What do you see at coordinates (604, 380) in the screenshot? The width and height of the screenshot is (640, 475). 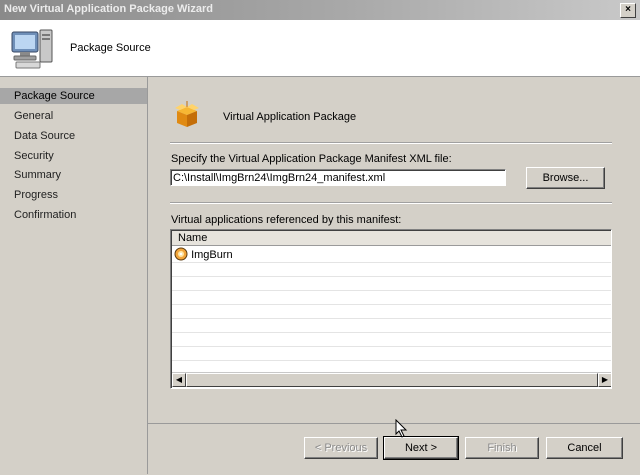 I see `scroll-right-icon: ▶` at bounding box center [604, 380].